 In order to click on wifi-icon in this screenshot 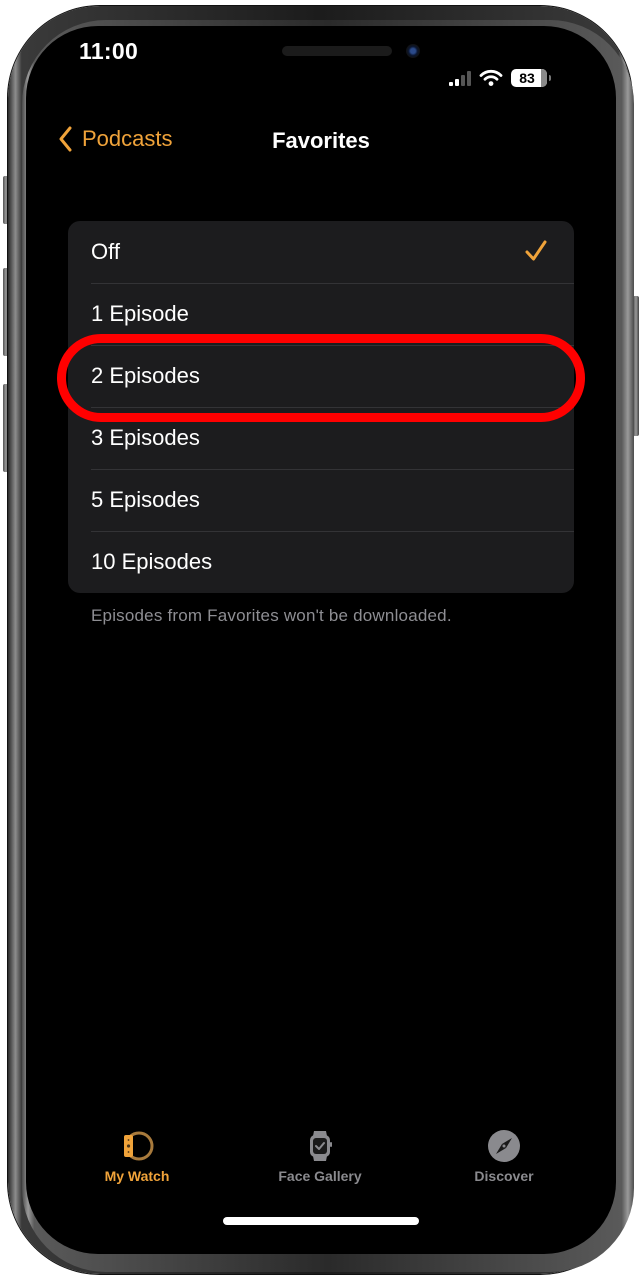, I will do `click(491, 77)`.